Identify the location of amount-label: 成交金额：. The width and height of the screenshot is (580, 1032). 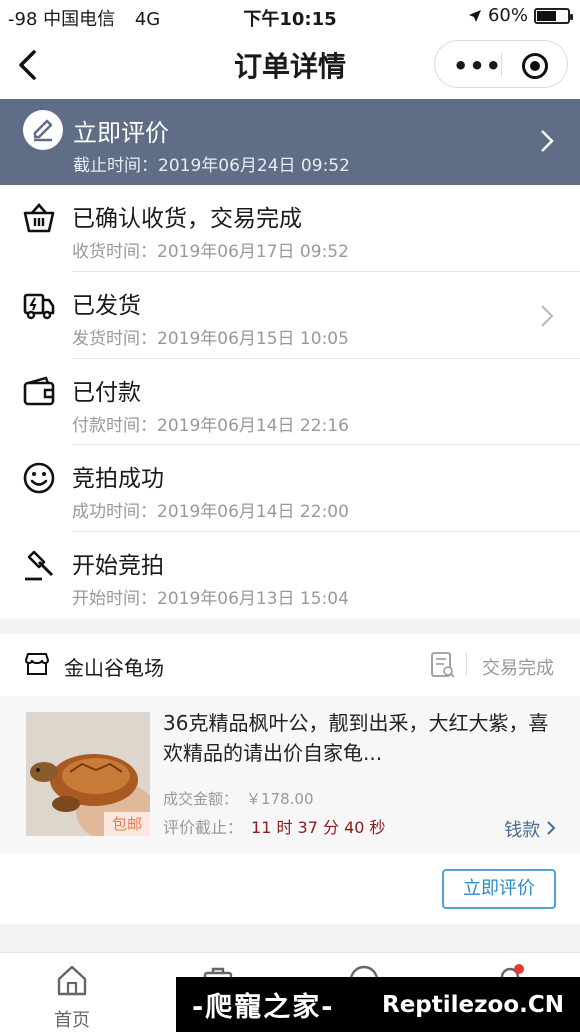
(201, 799).